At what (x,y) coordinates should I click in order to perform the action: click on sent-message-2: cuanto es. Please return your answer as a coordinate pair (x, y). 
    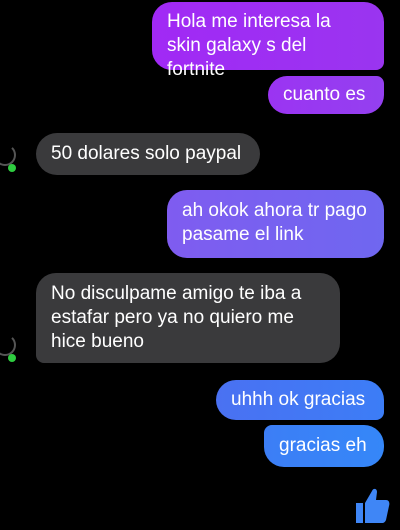
    Looking at the image, I should click on (326, 95).